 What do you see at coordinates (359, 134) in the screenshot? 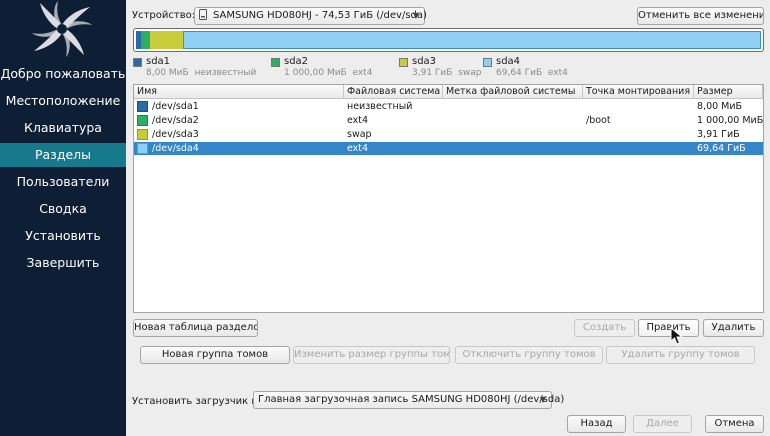
I see `table-cell: swap` at bounding box center [359, 134].